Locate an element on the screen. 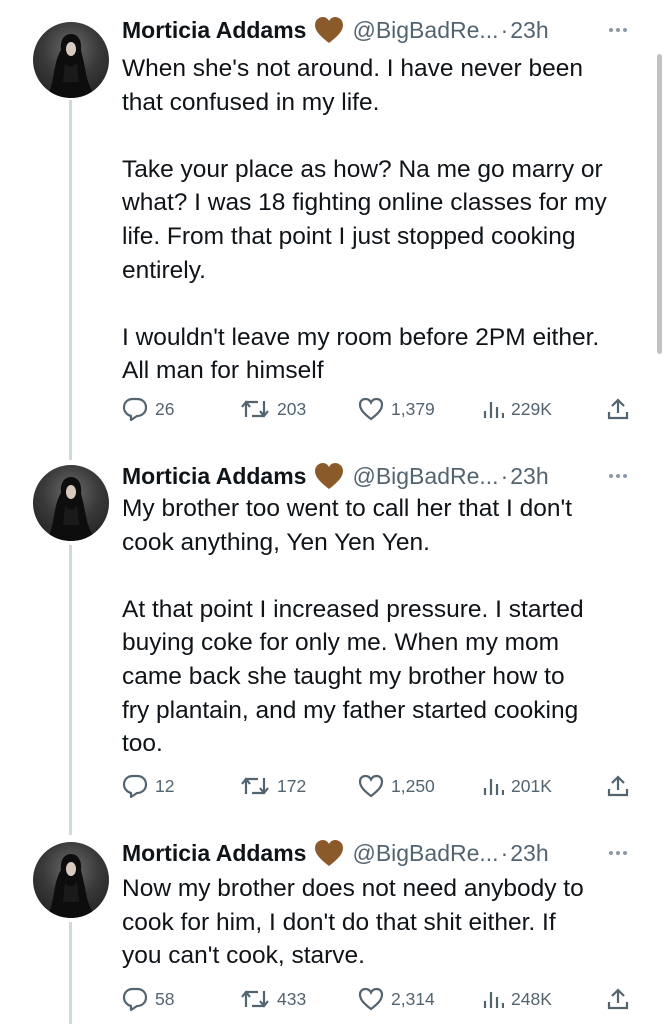 This screenshot has width=668, height=1024. like-button: 2,314 is located at coordinates (396, 999).